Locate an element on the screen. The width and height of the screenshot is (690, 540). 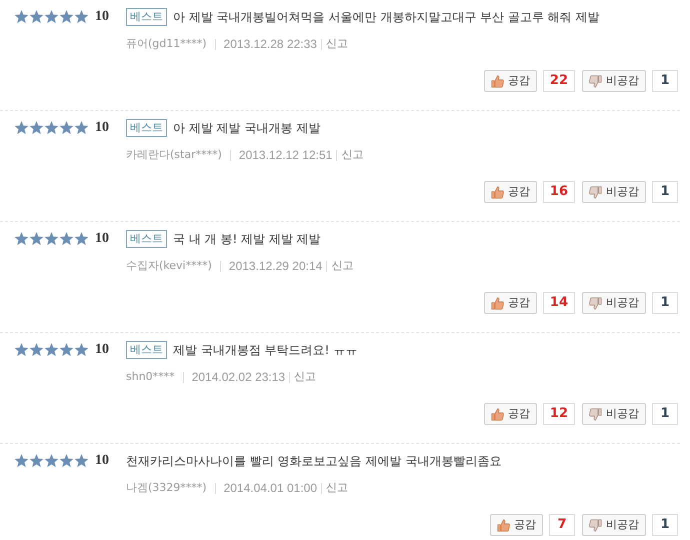
review-date: 2013.12.28 22:33 is located at coordinates (270, 44).